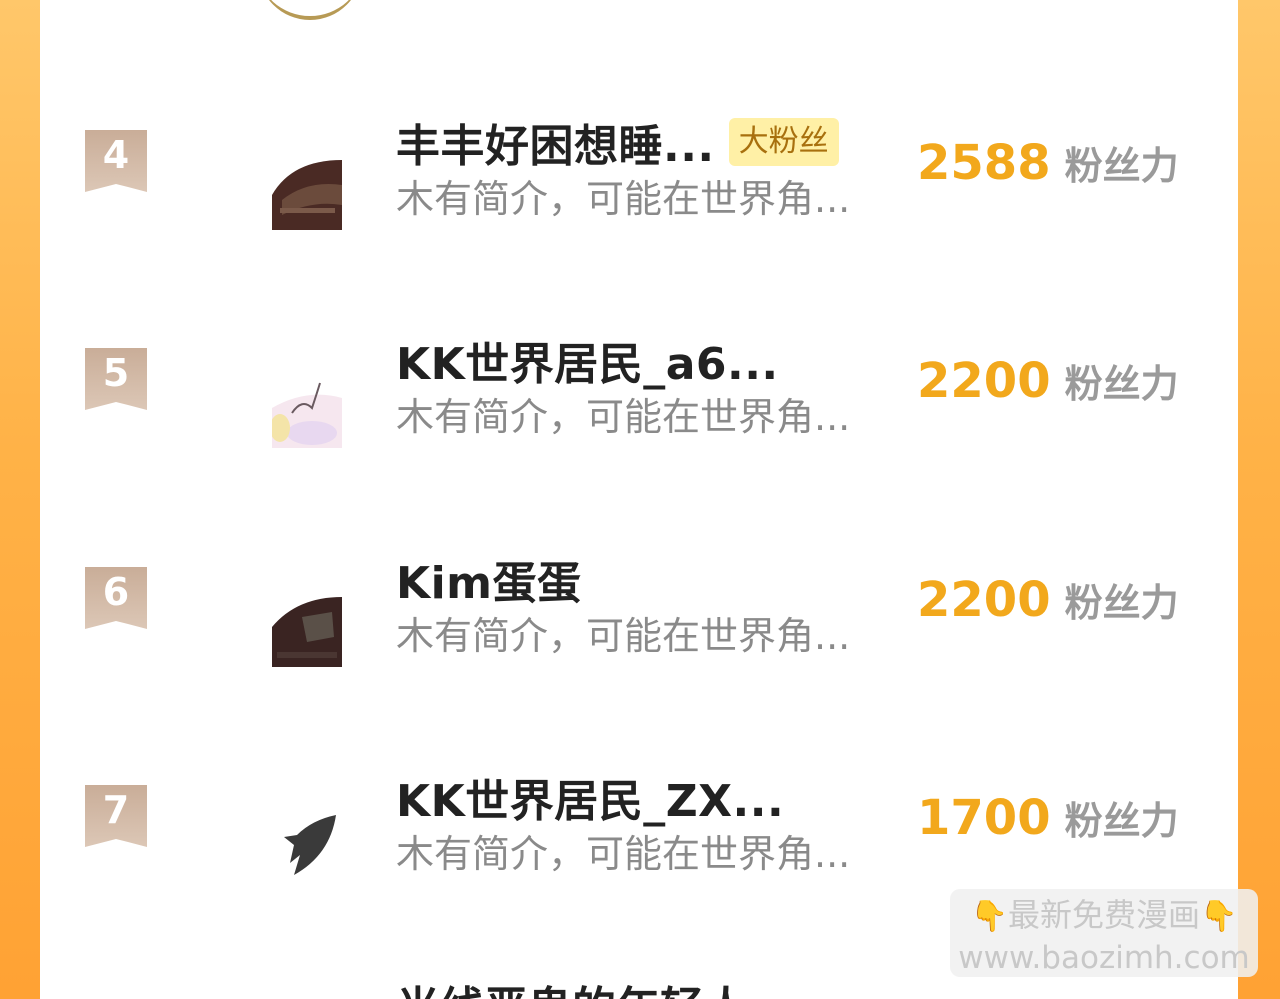  I want to click on ranking-row: 4 丰丰好困想睡... 大粉丝 木有简介，可能在世界角... 2588 粉丝力, so click(639, 170).